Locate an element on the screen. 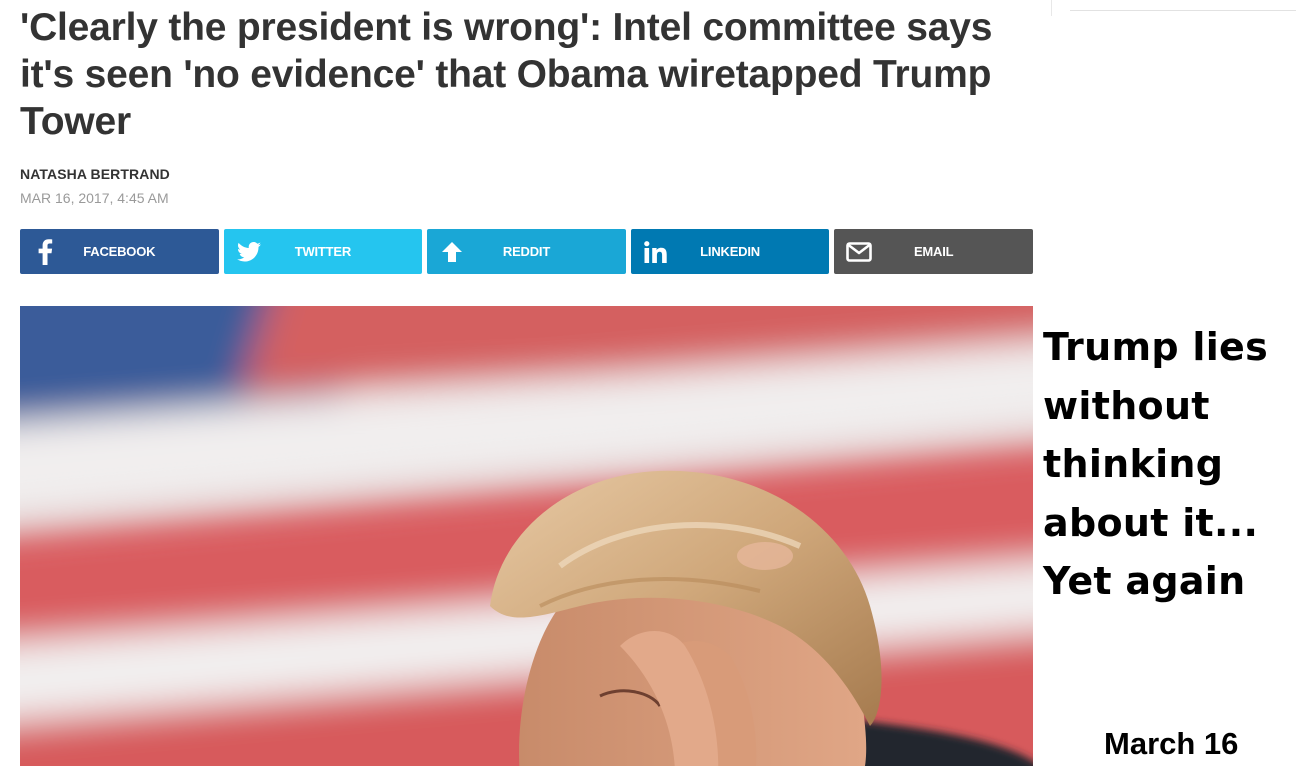 This screenshot has height=775, width=1302. share-linkedin-button: LINKEDIN is located at coordinates (730, 251).